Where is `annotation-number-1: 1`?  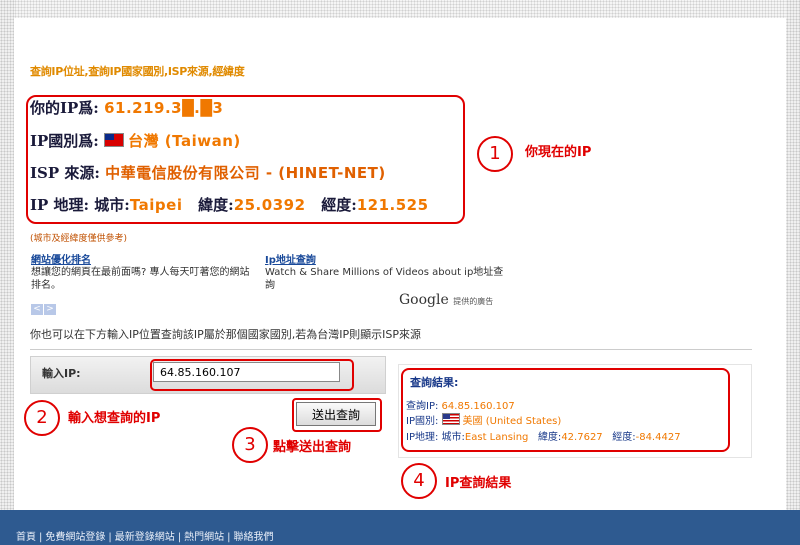 annotation-number-1: 1 is located at coordinates (495, 154).